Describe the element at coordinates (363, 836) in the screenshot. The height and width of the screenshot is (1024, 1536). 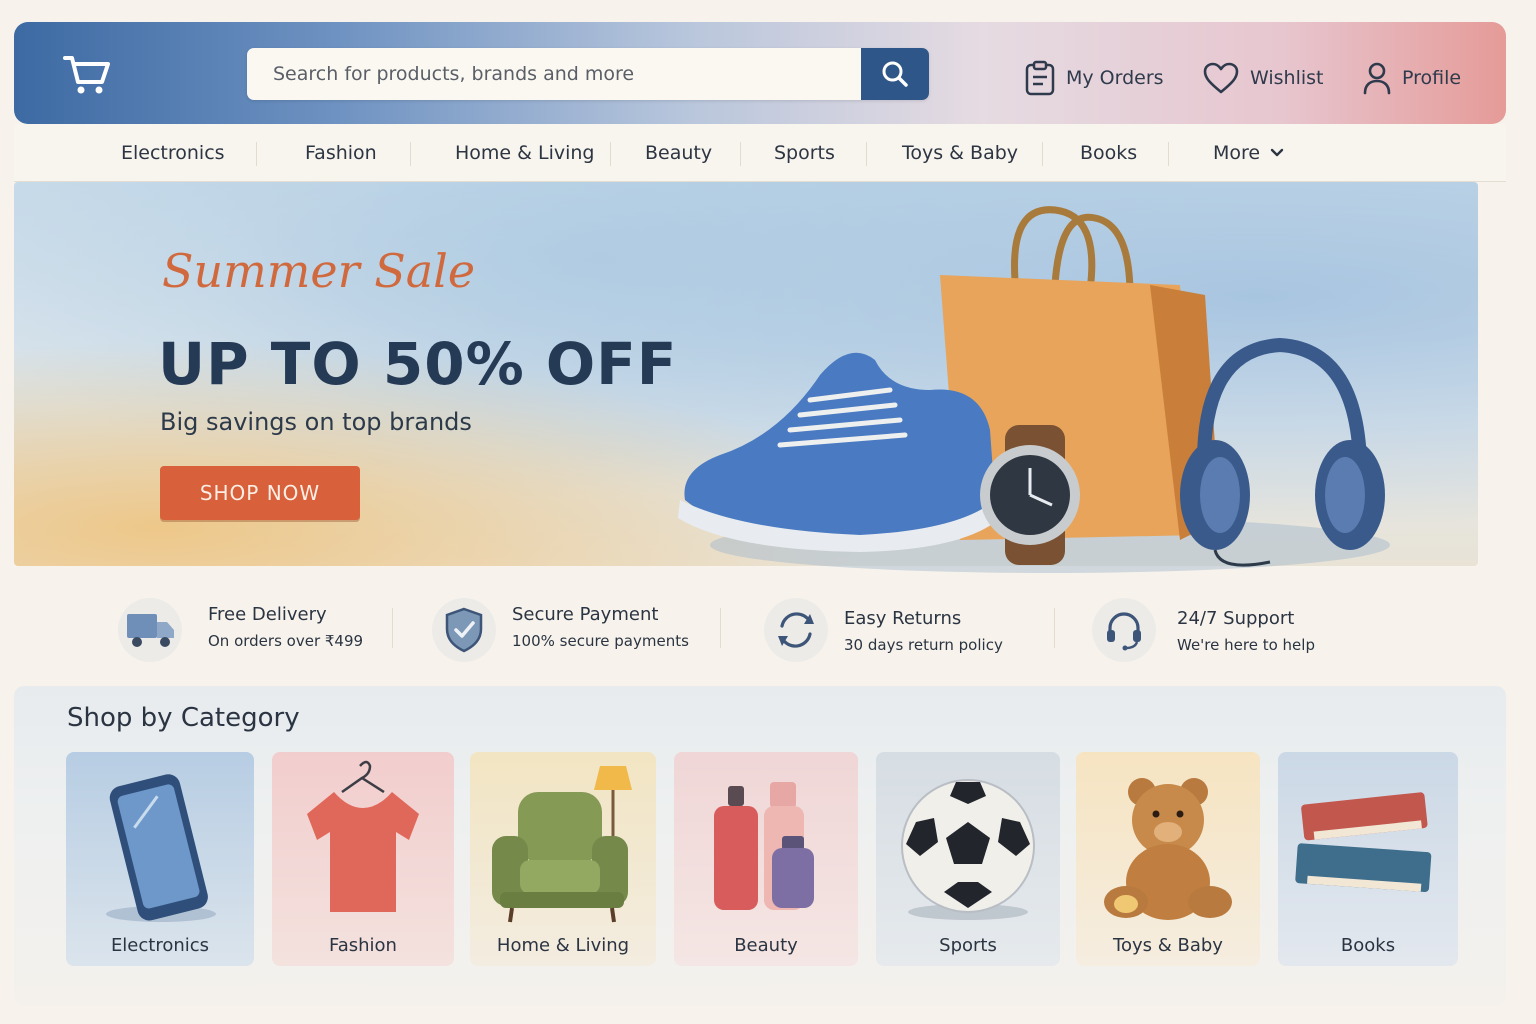
I see `tshirt-icon` at that location.